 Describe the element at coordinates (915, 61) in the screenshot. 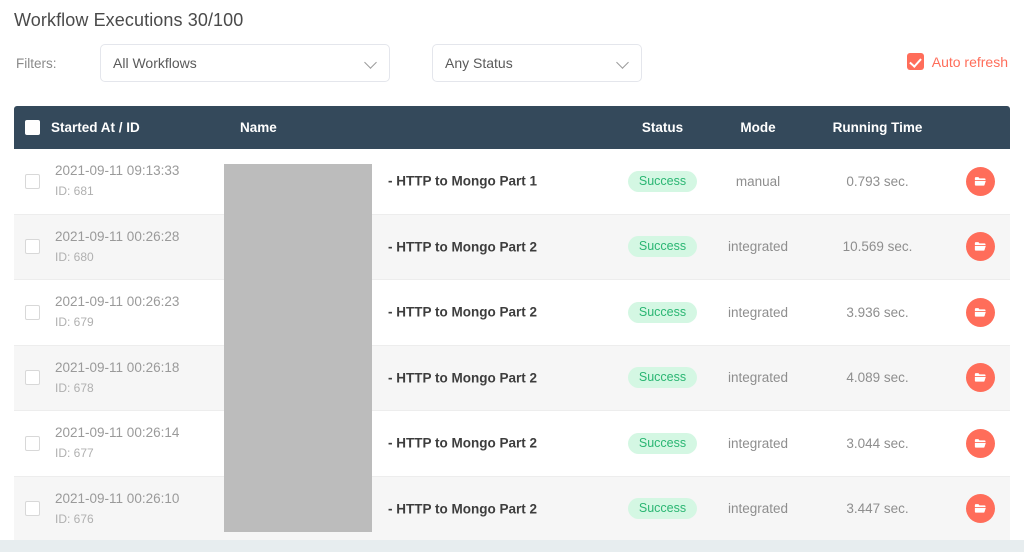

I see `auto-refresh-checkbox` at that location.